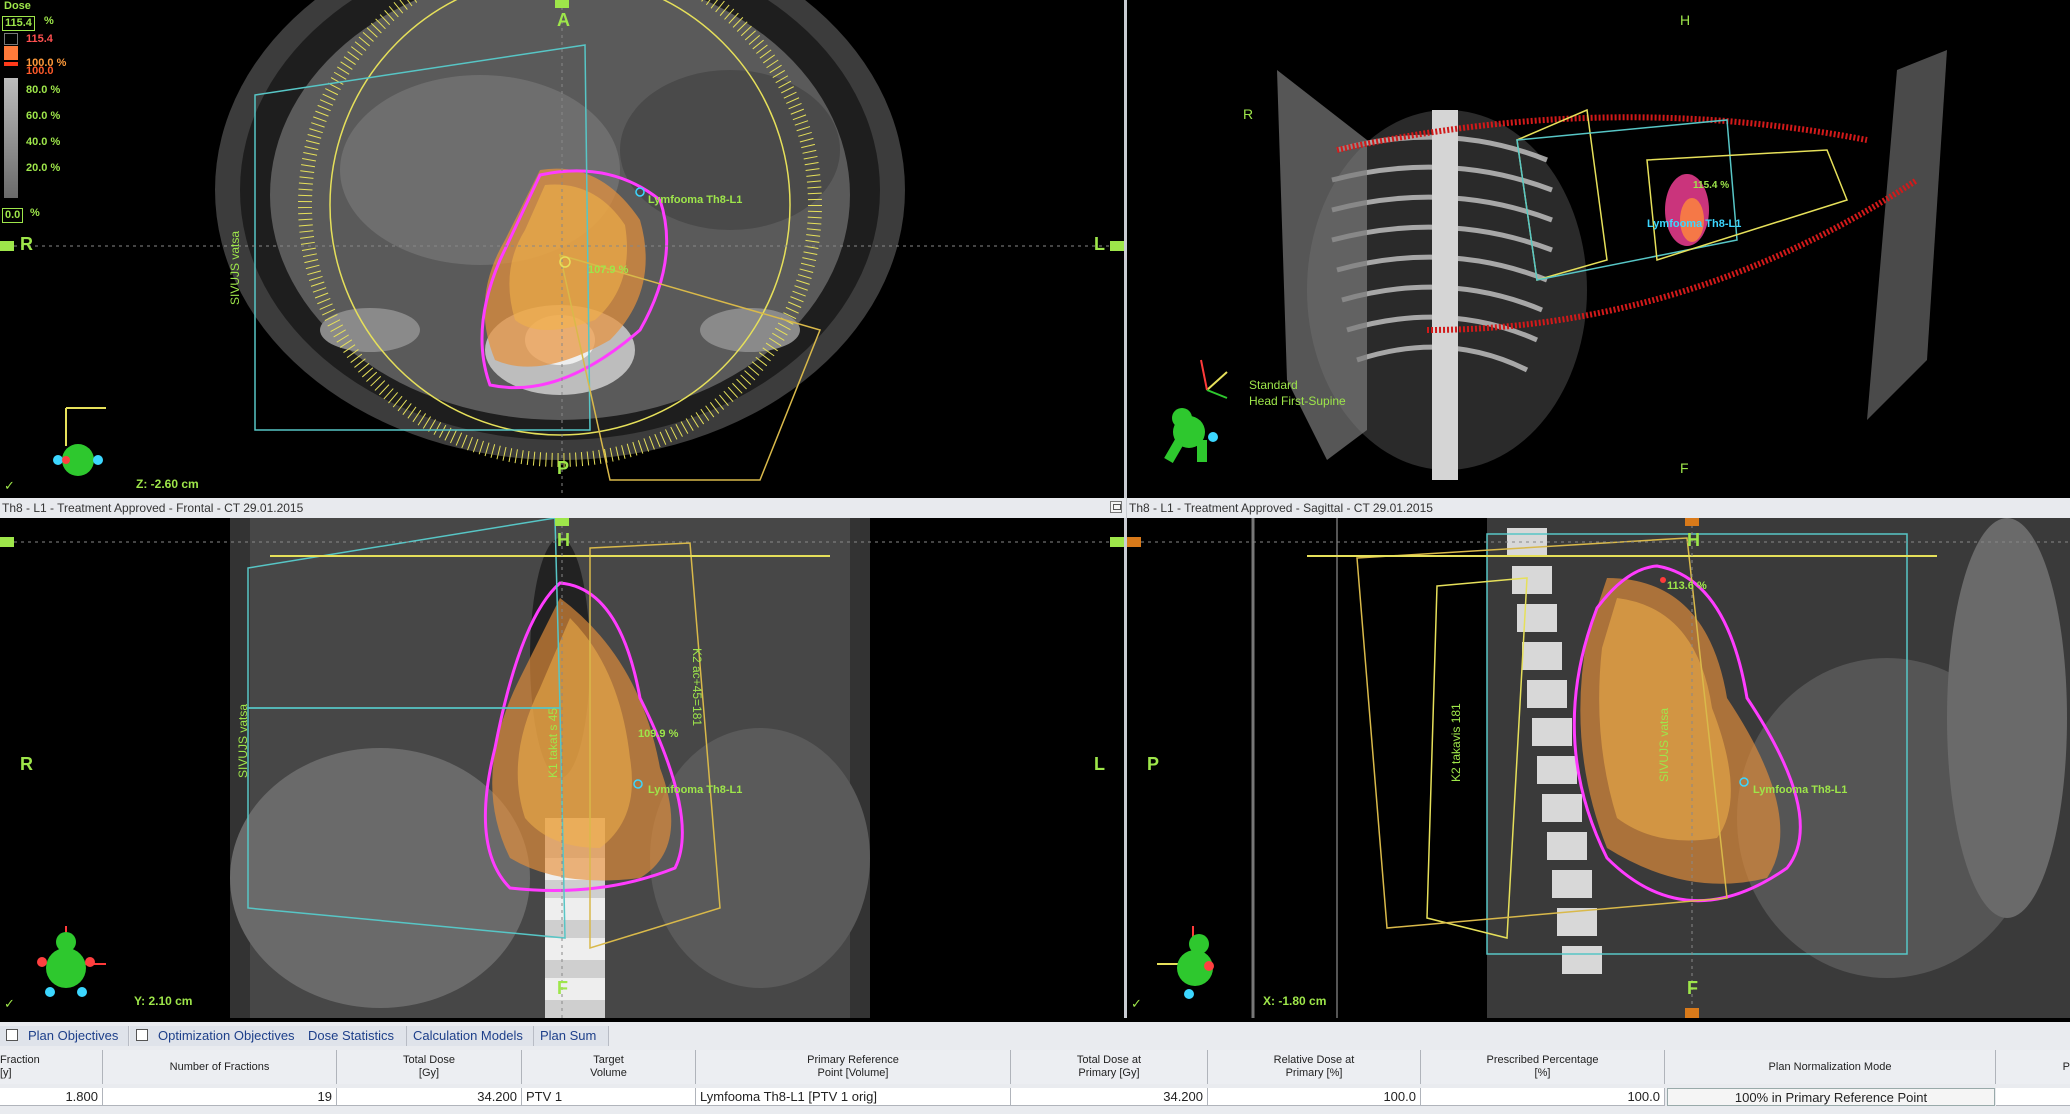 The height and width of the screenshot is (1114, 2070). What do you see at coordinates (658, 734) in the screenshot?
I see `dose-point-label: 109.9 %` at bounding box center [658, 734].